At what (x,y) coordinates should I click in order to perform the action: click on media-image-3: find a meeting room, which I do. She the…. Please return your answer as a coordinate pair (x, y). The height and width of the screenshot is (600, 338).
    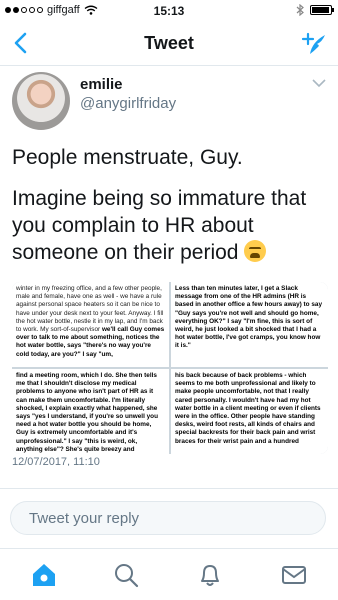
    Looking at the image, I should click on (90, 411).